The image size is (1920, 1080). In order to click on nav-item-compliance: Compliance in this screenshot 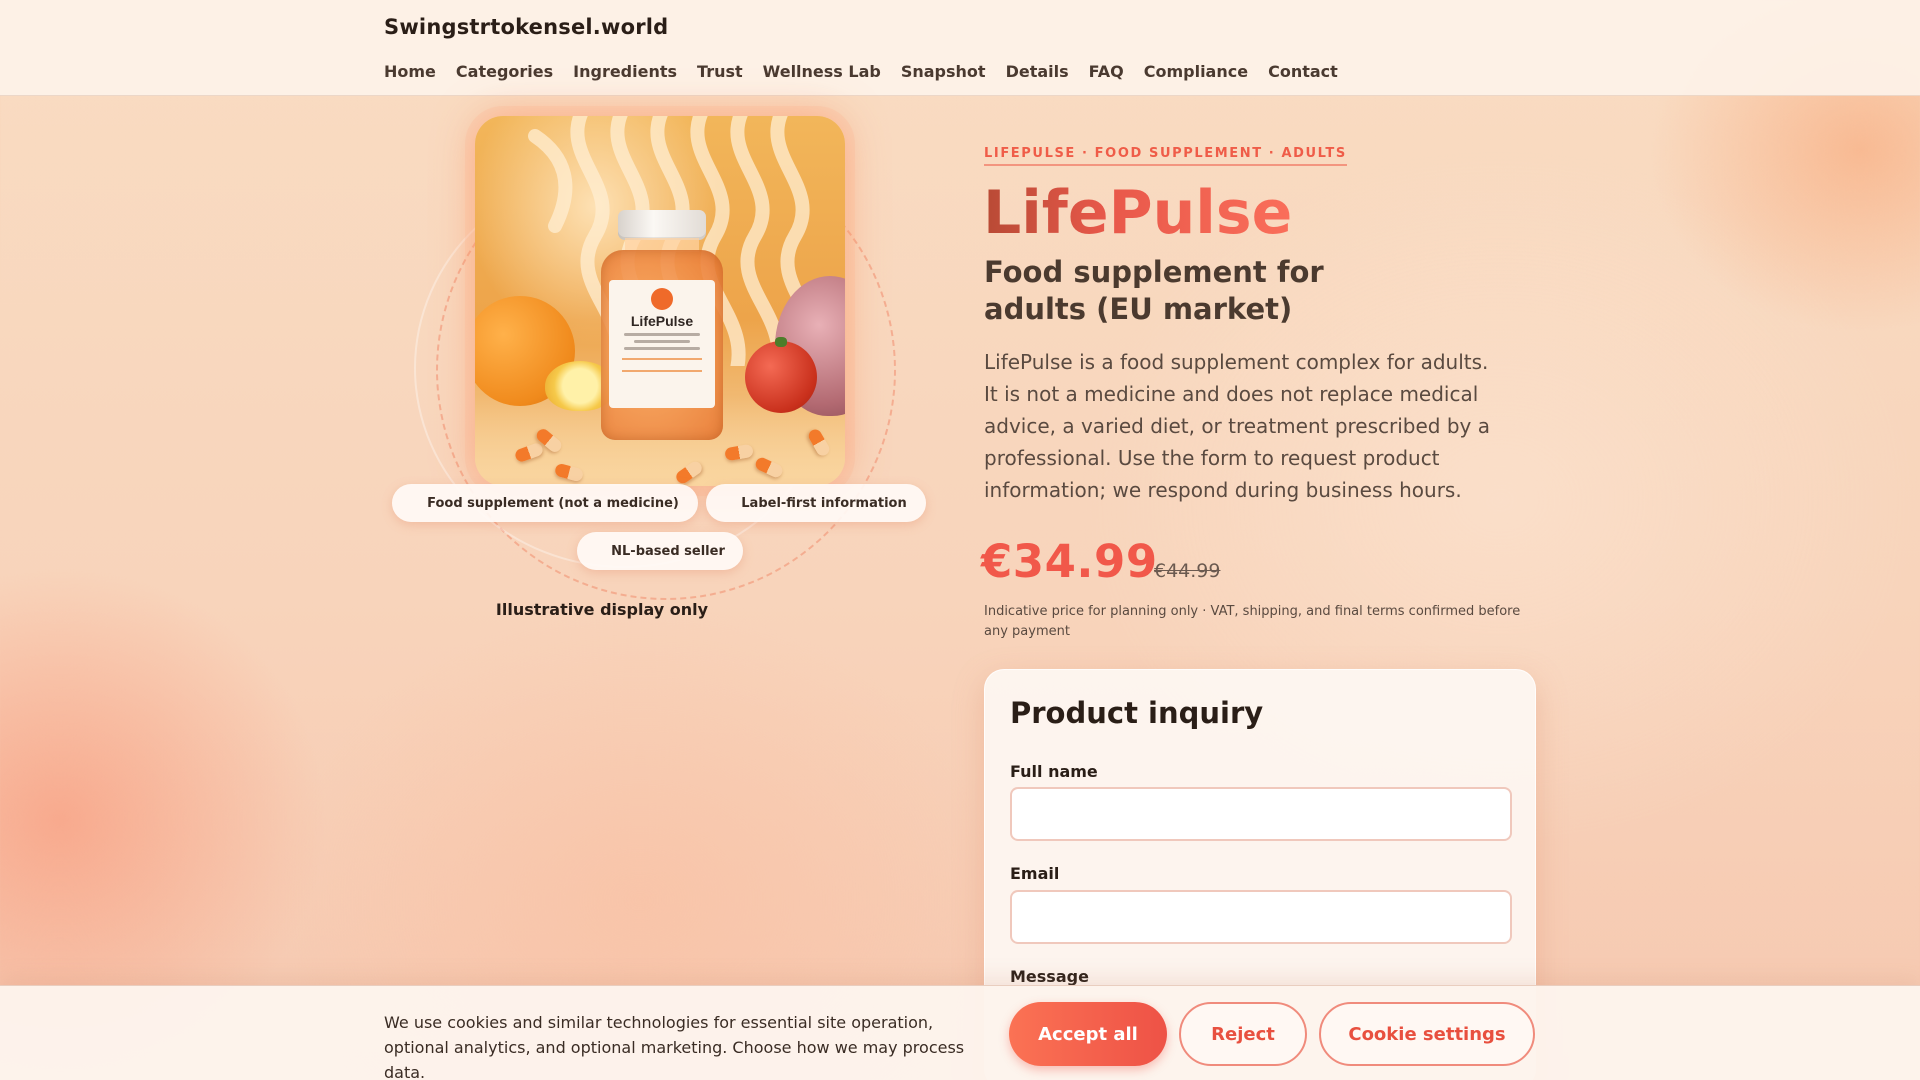, I will do `click(1196, 71)`.